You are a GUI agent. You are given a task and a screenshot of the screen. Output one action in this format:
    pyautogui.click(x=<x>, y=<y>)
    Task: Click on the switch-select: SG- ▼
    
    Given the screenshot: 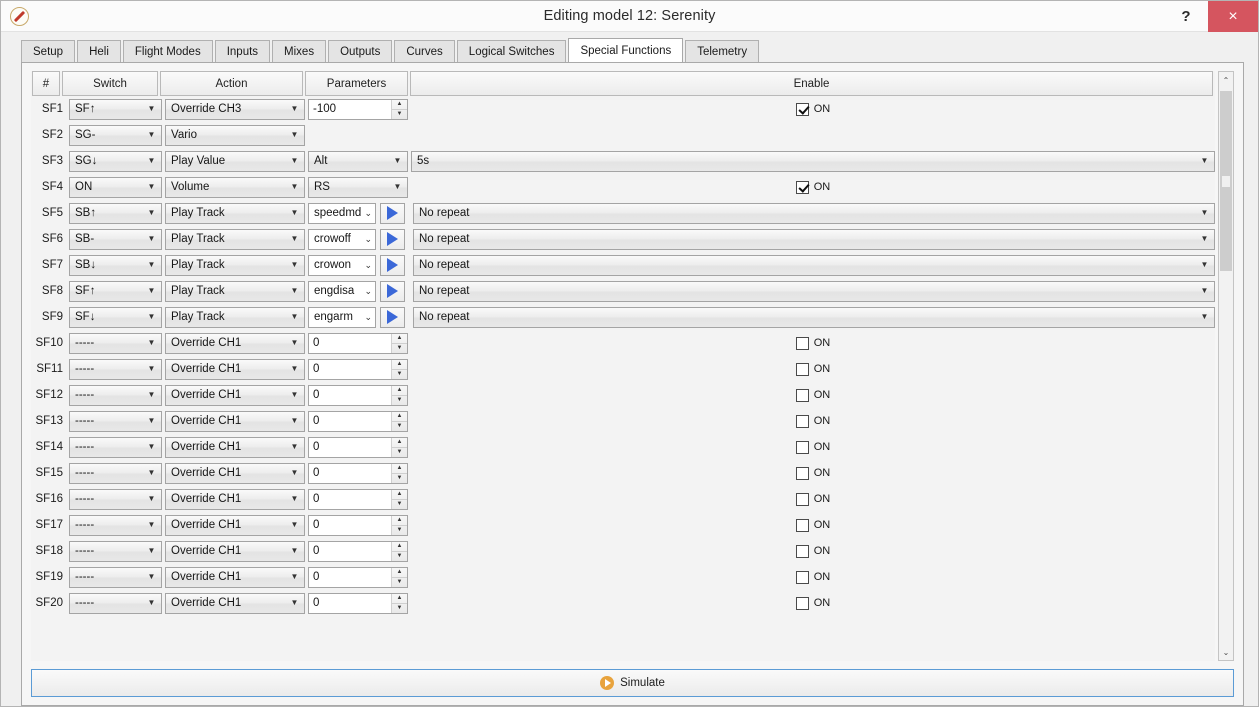 What is the action you would take?
    pyautogui.click(x=115, y=135)
    